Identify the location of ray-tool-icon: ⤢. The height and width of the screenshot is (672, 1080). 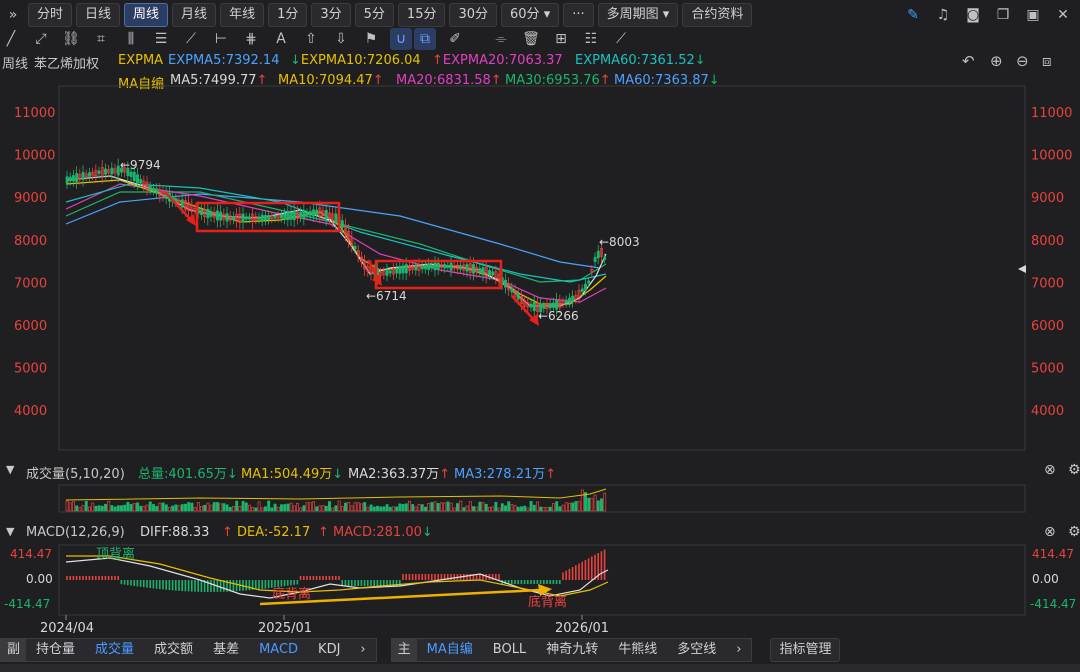
(41, 39).